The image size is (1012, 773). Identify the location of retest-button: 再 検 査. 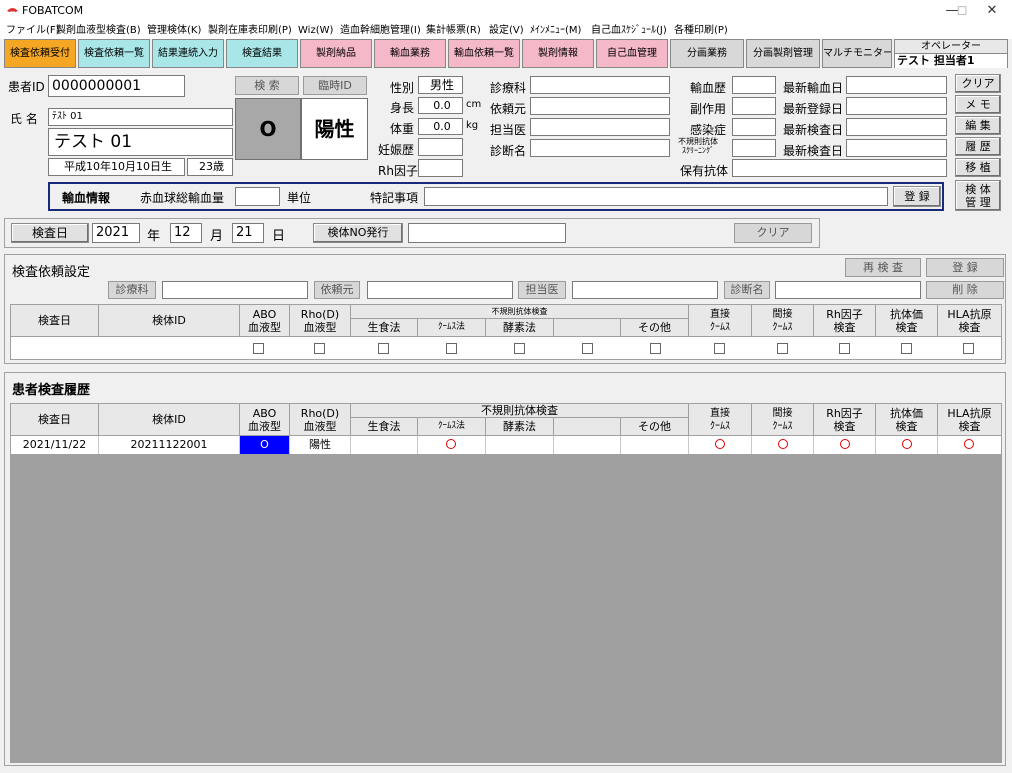
(883, 267).